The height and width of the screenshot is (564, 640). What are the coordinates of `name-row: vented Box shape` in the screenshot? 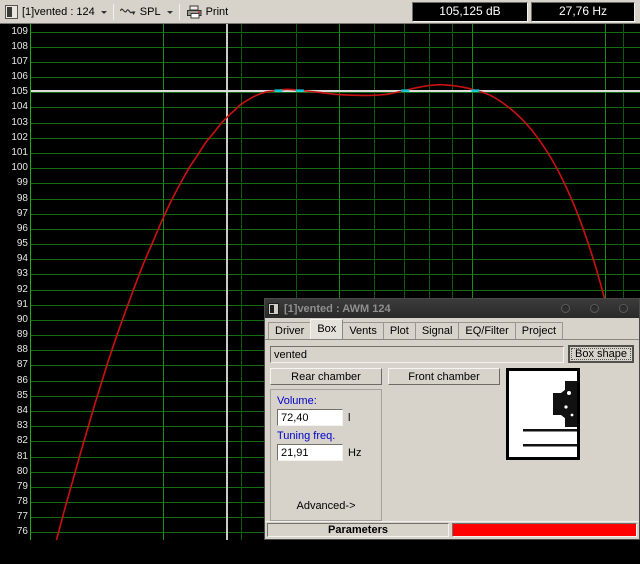 It's located at (452, 354).